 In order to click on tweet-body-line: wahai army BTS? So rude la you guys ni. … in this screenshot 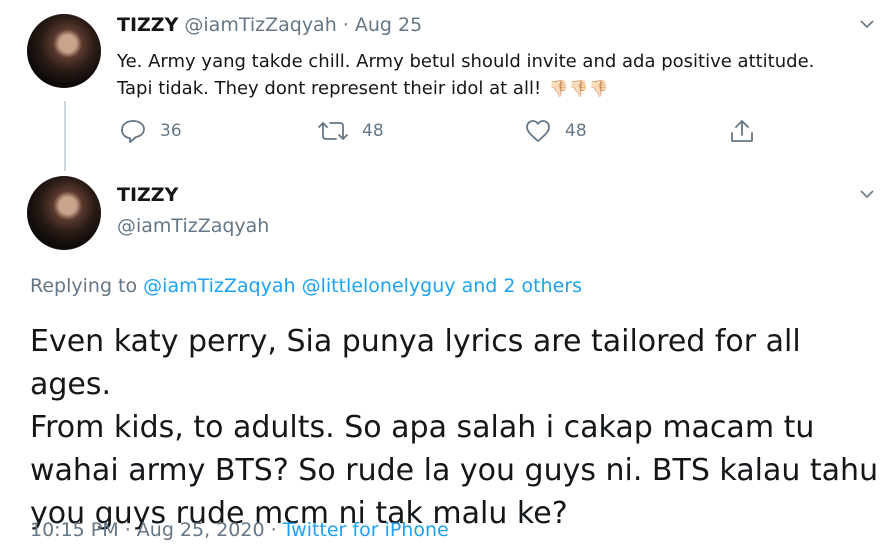, I will do `click(454, 470)`.